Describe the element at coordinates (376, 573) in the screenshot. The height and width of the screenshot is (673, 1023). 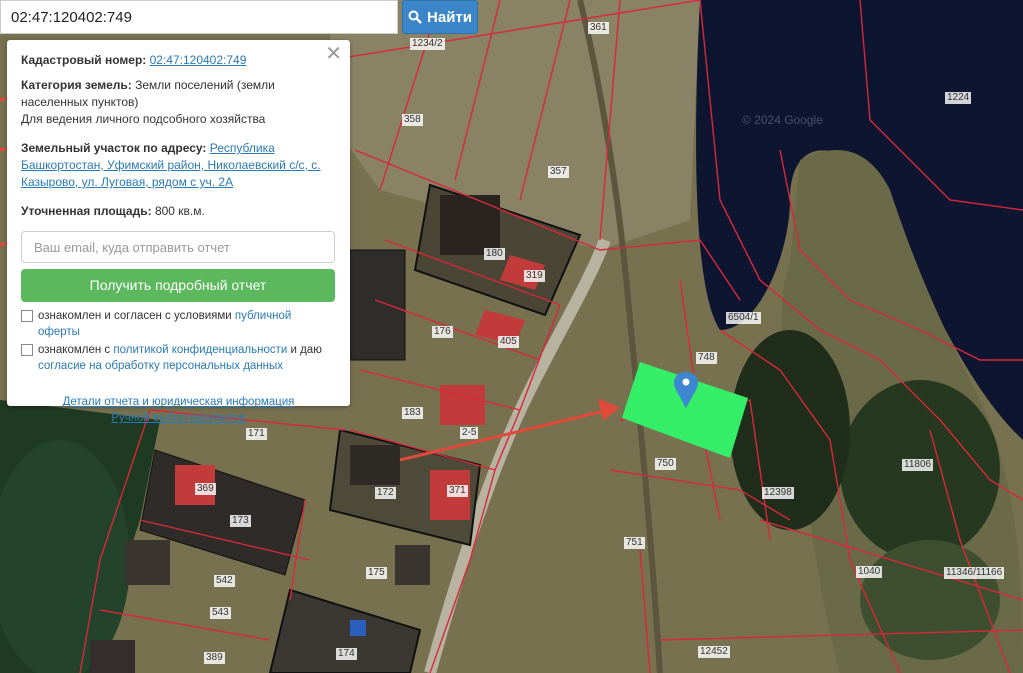
I see `parcel-label: 175` at that location.